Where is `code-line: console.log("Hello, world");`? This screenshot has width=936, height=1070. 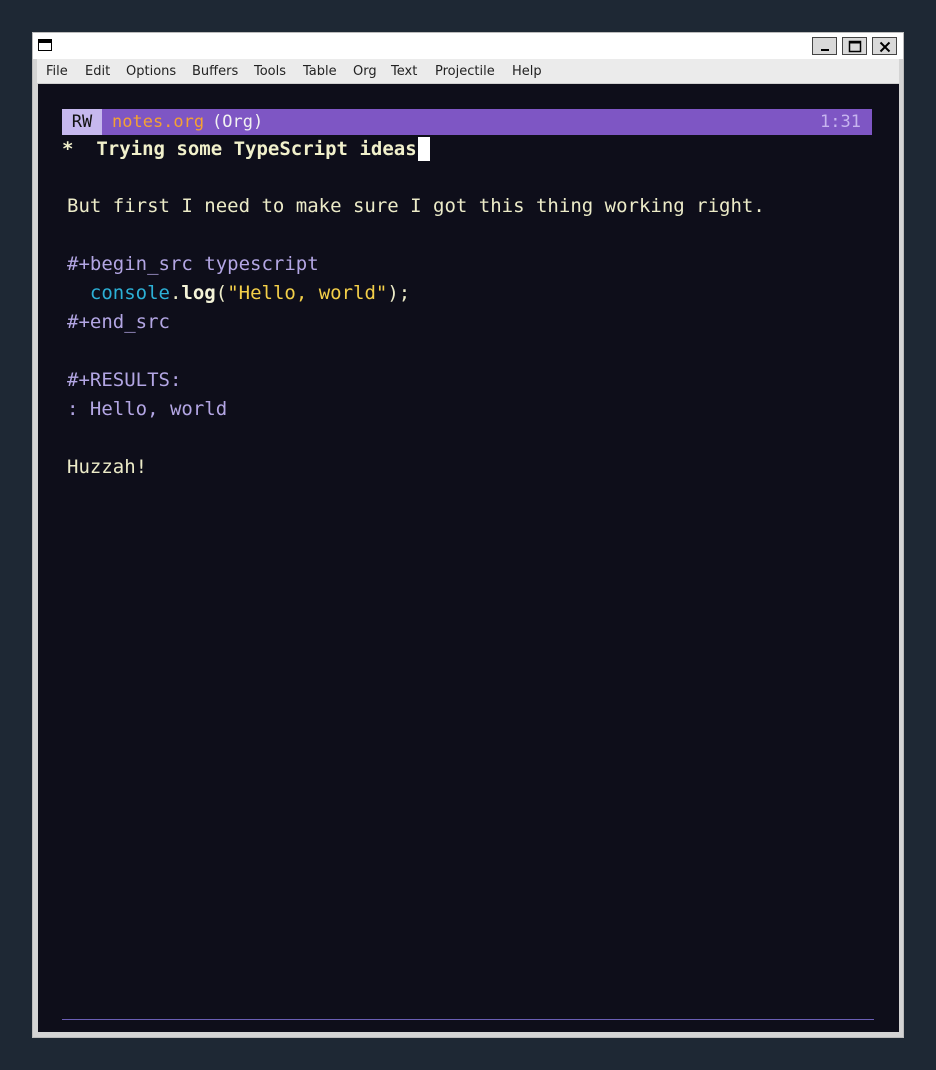 code-line: console.log("Hello, world"); is located at coordinates (238, 293).